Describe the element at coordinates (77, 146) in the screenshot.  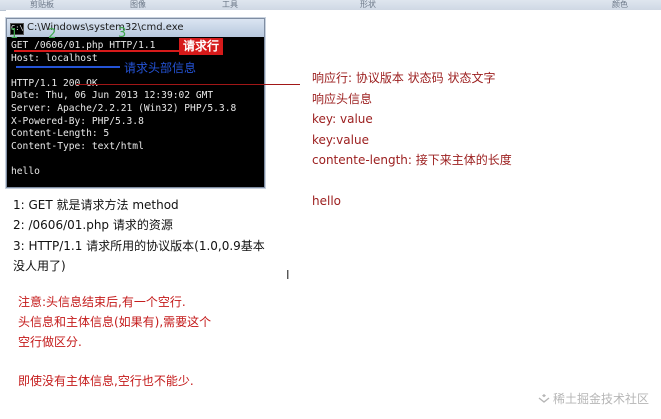
I see `cmd-line: Content-Type: text/html` at that location.